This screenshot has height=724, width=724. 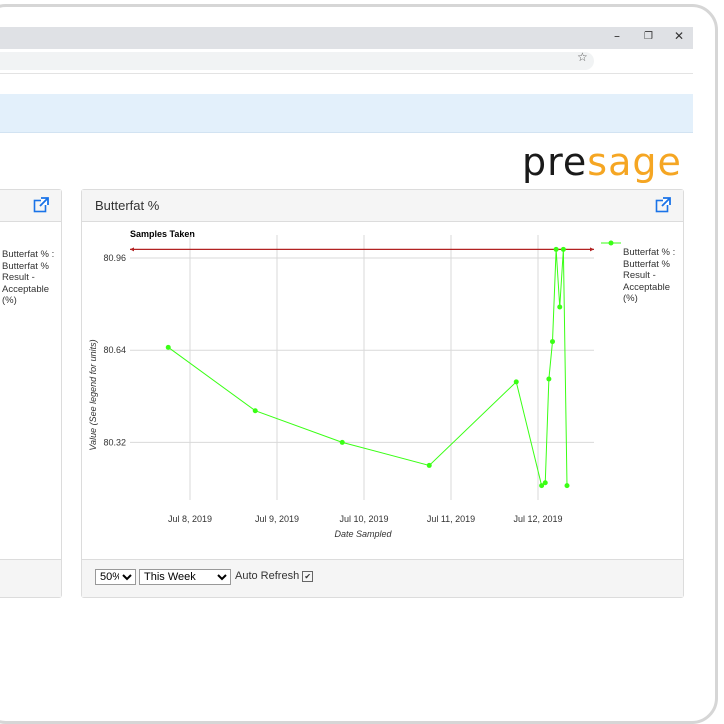 I want to click on y-axis-ticks: 80.32 80.64 80.96, so click(x=114, y=350).